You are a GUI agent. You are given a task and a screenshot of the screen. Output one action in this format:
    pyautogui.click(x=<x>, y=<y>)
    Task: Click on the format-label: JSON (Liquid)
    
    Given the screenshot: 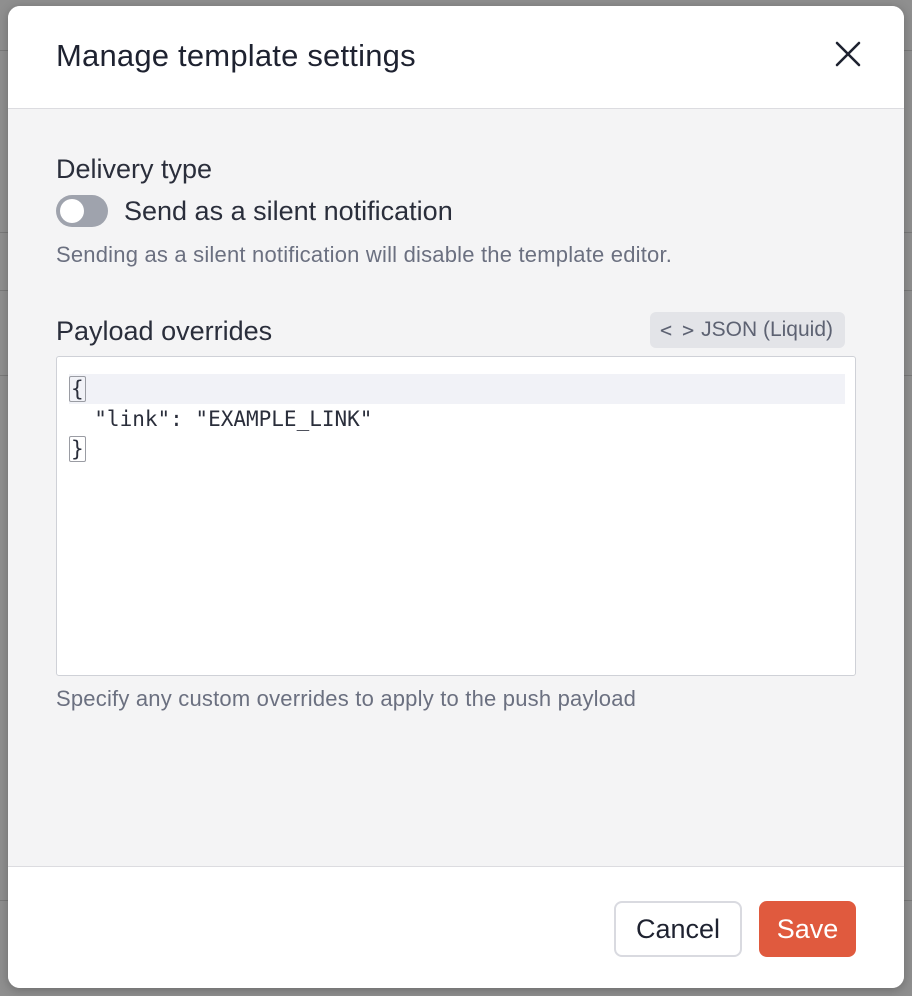 What is the action you would take?
    pyautogui.click(x=767, y=329)
    